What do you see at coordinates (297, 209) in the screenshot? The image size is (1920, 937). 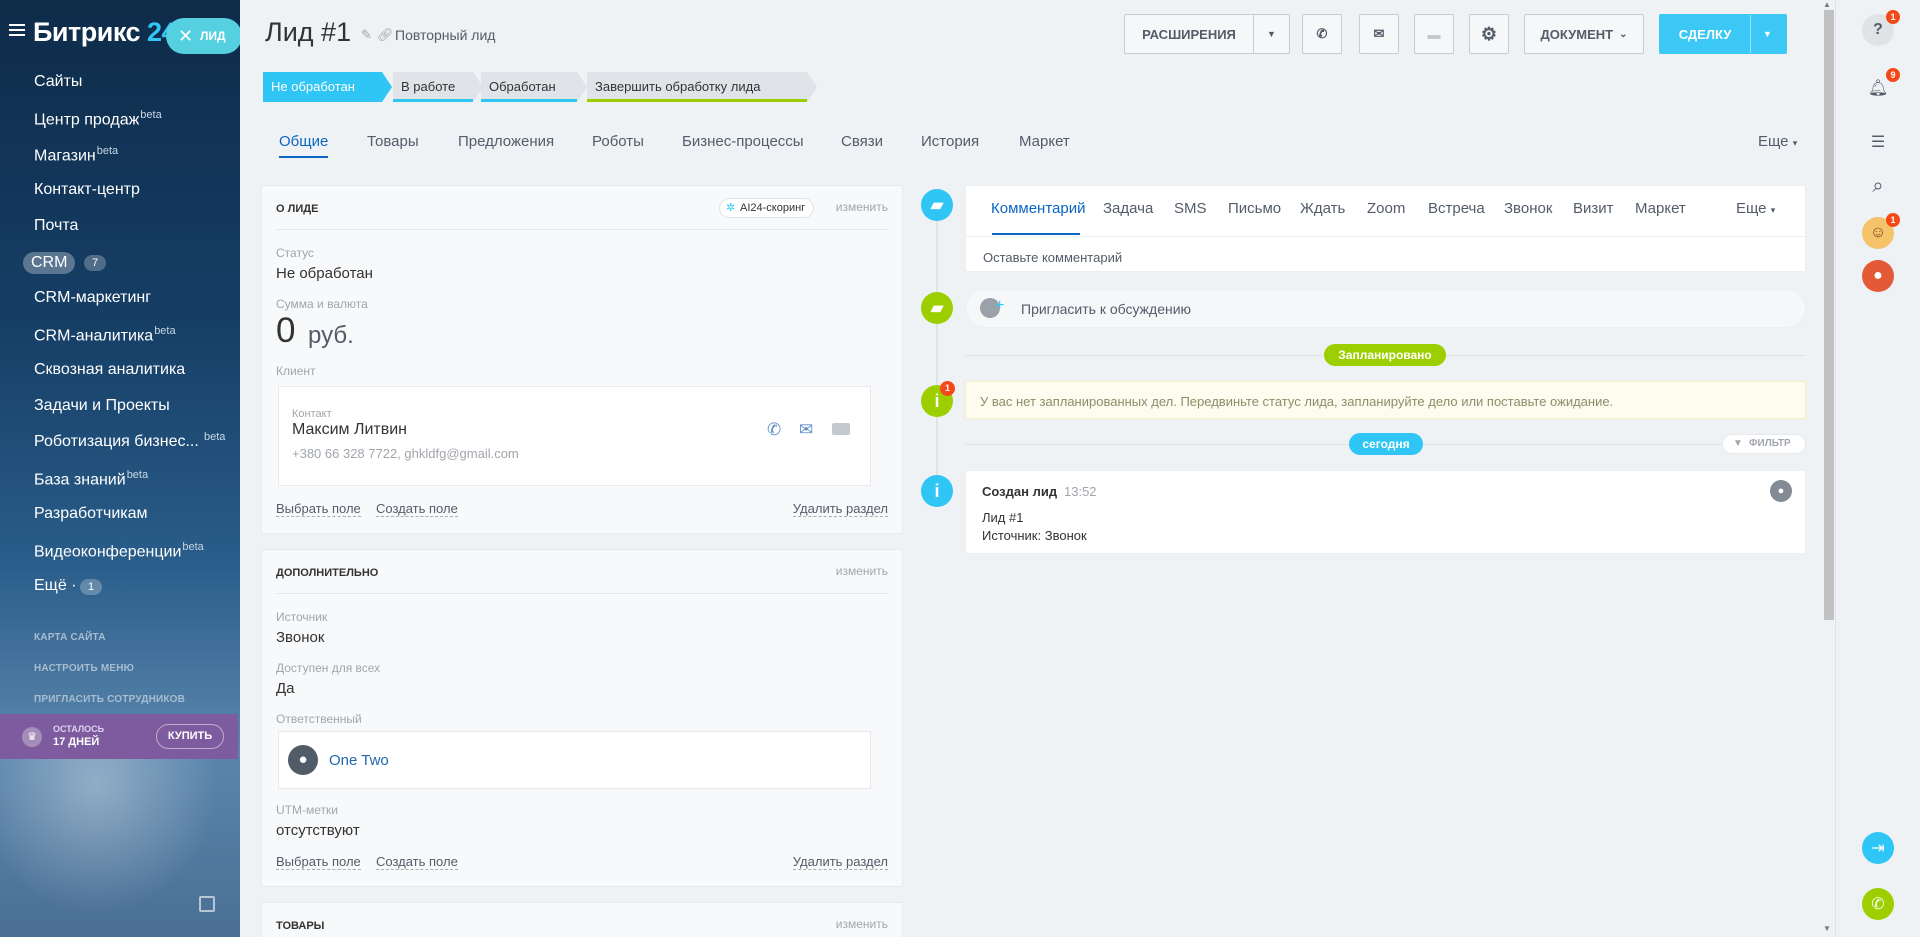 I see `card-title: О ЛИДЕ` at bounding box center [297, 209].